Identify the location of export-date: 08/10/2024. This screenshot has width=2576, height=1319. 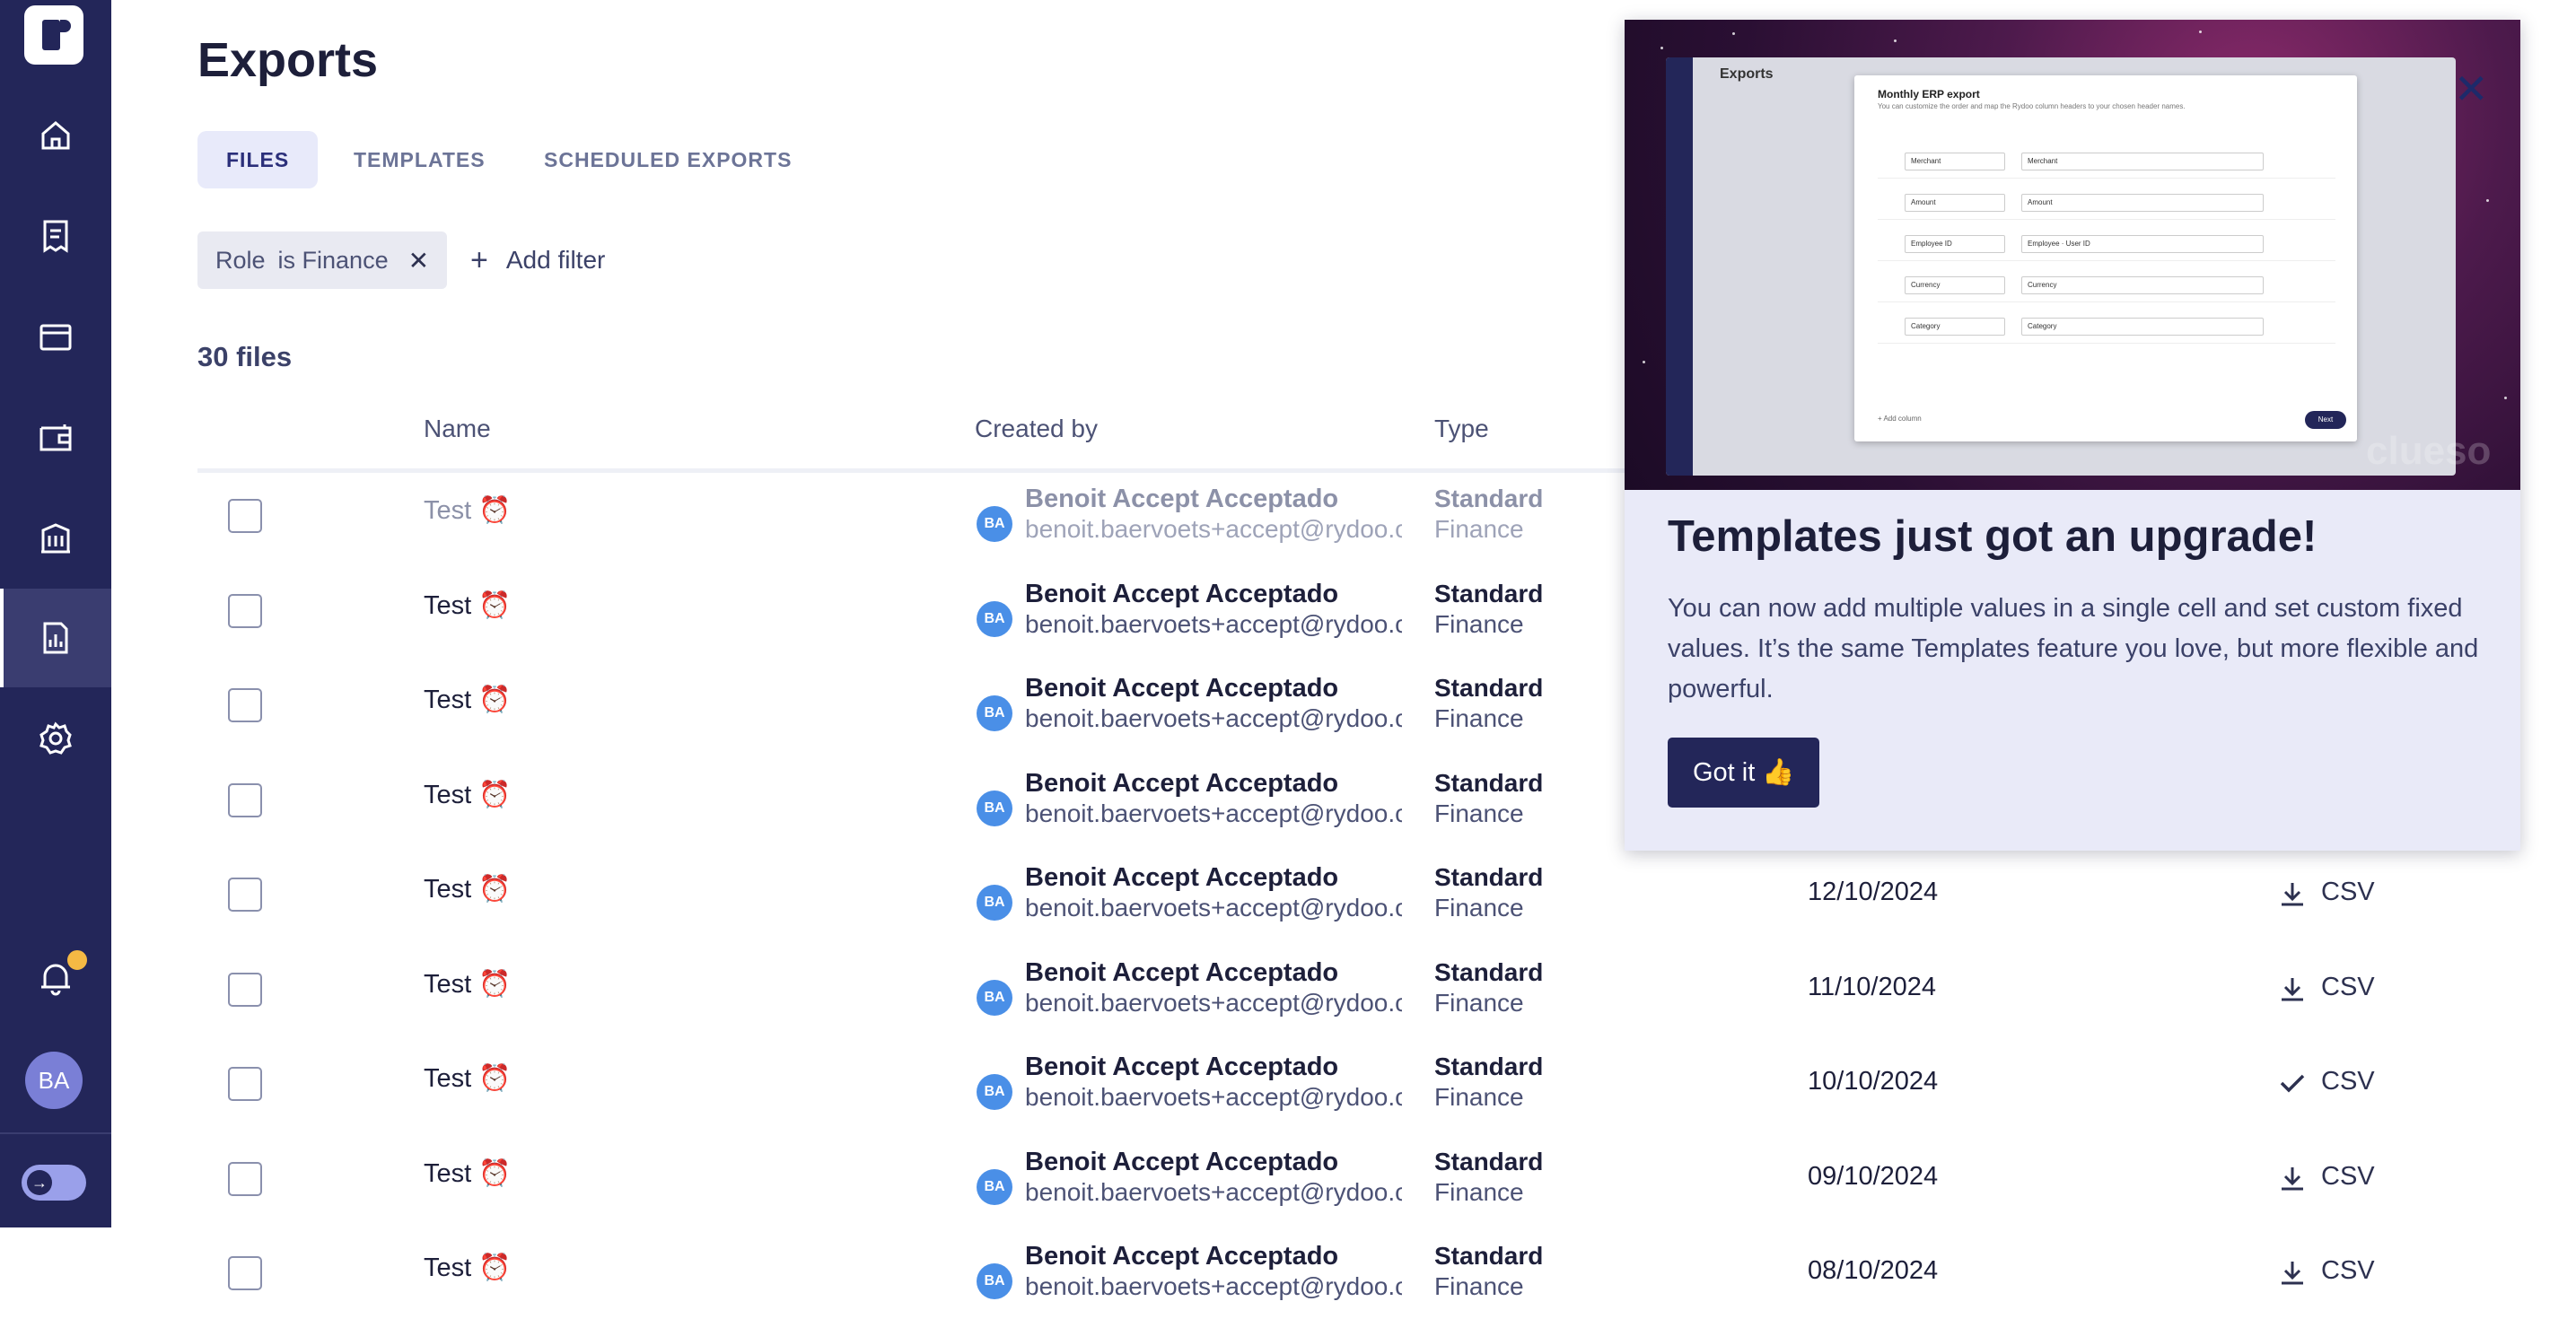
(1874, 1270).